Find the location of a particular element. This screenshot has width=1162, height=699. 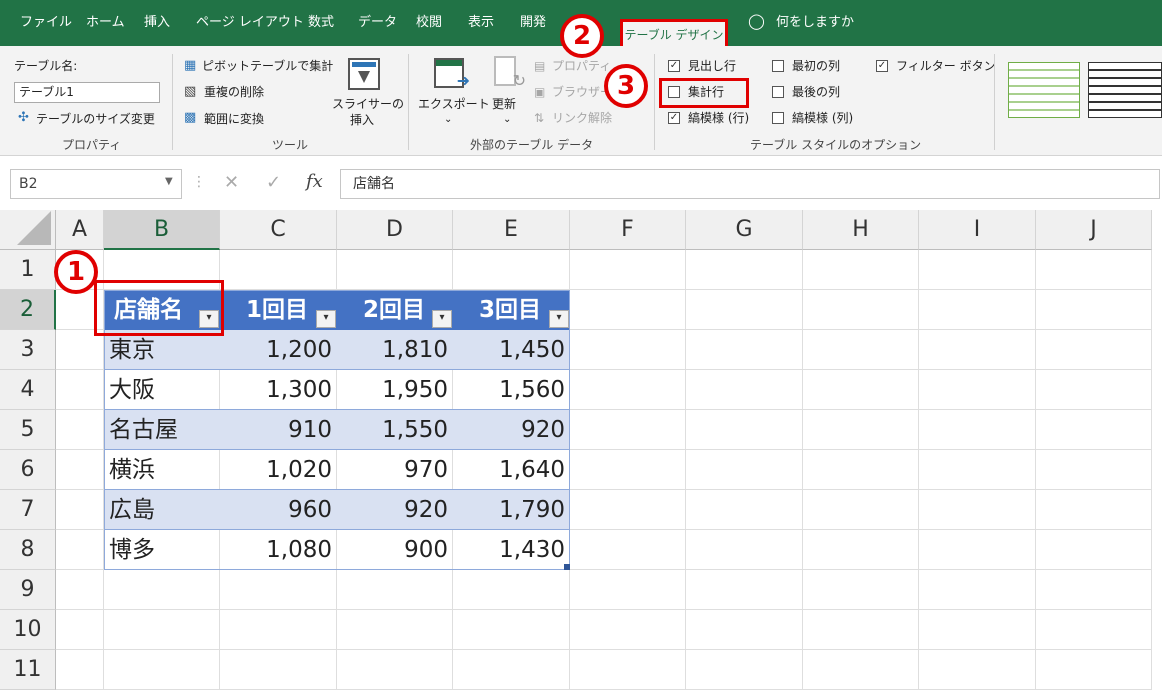

table-row-cell: 1,950 is located at coordinates (395, 390).